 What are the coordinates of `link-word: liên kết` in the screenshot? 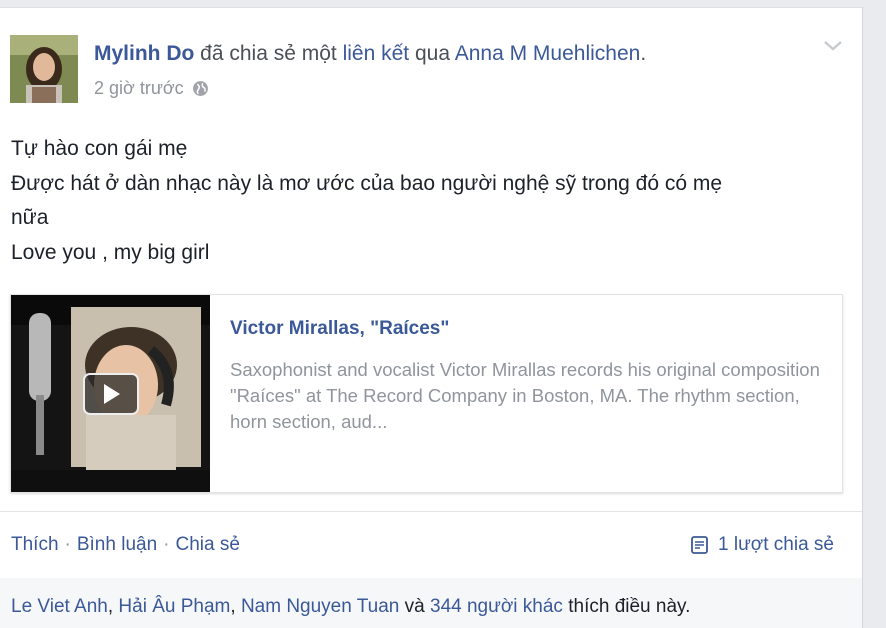 It's located at (376, 53).